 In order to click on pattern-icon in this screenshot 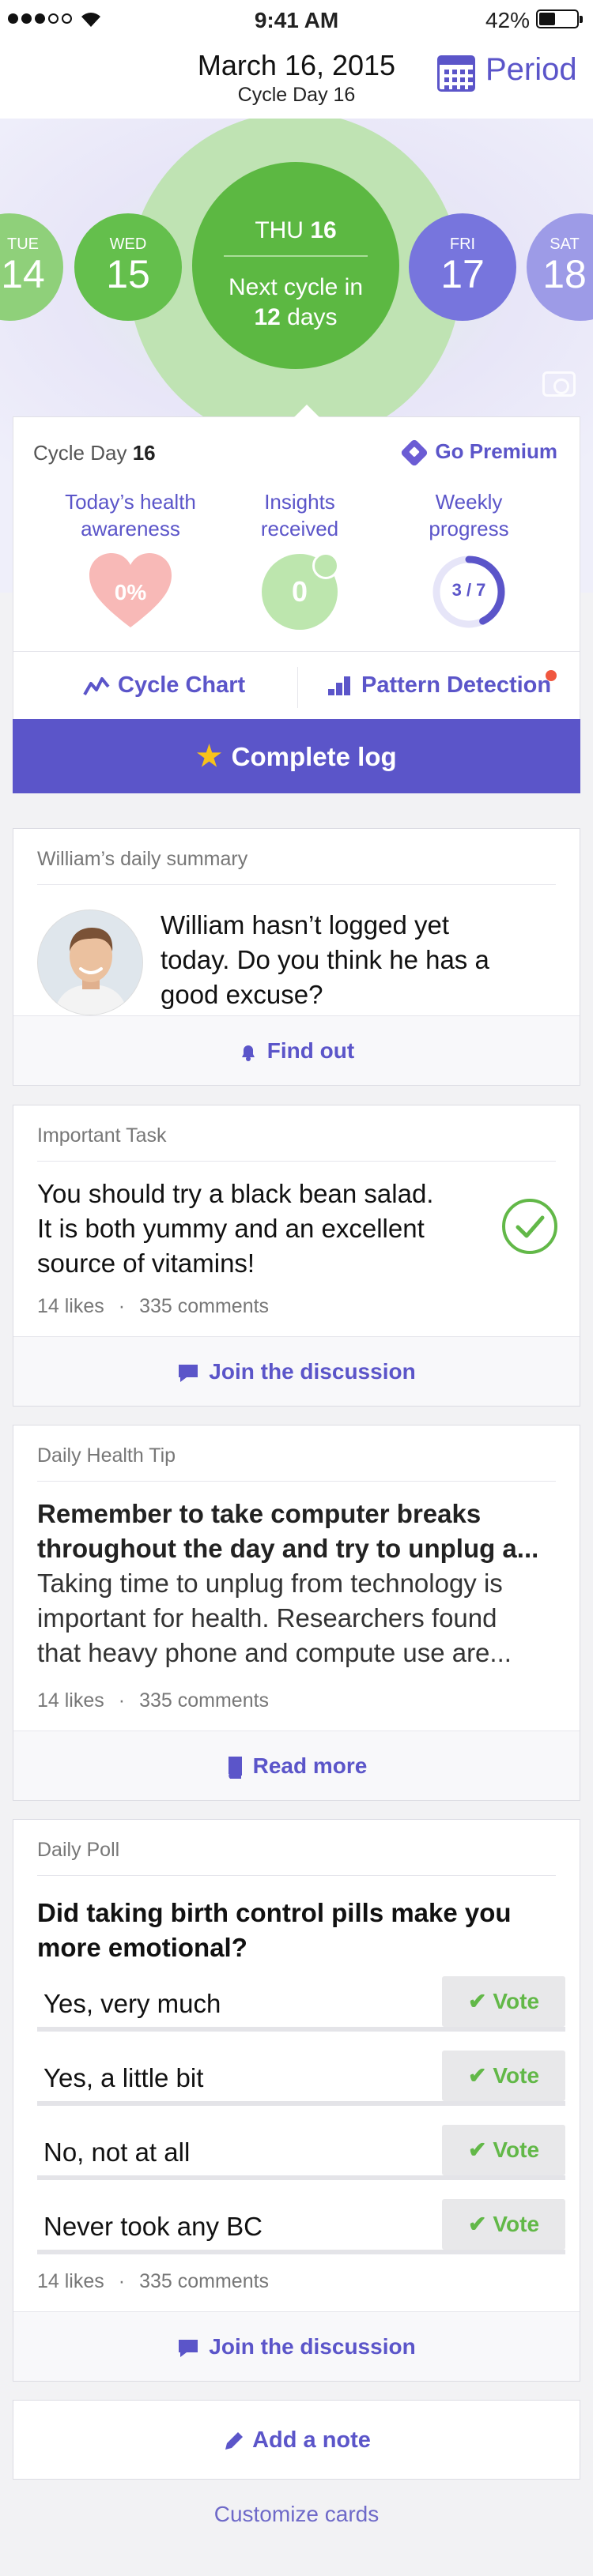, I will do `click(339, 686)`.